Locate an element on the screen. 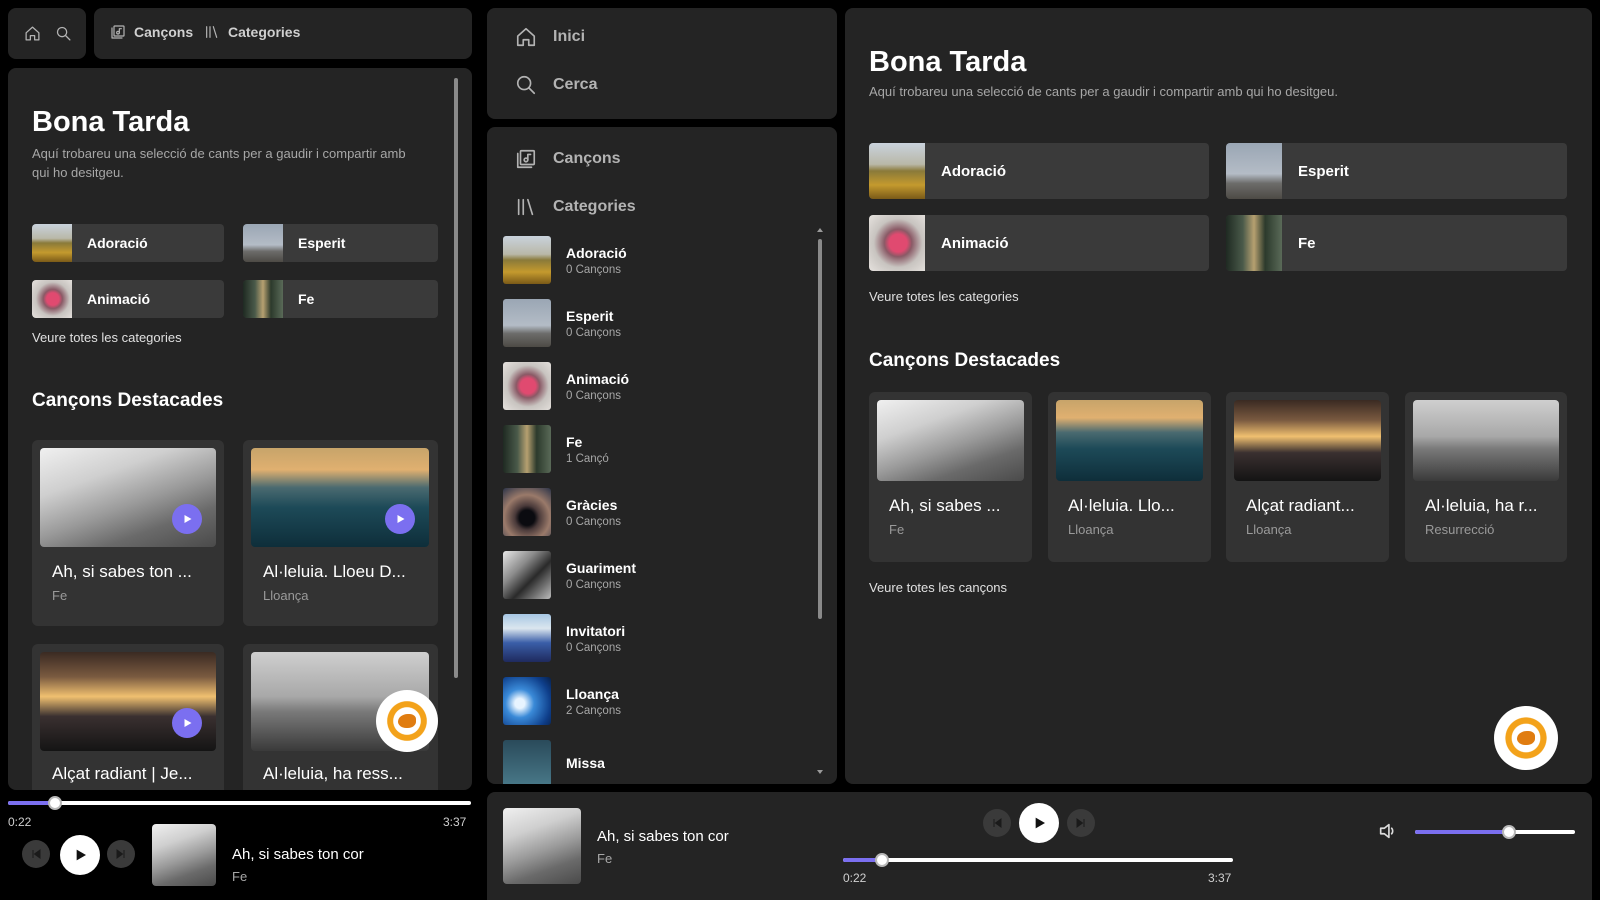  song-card: Alçat radiant... Lloança is located at coordinates (1307, 477).